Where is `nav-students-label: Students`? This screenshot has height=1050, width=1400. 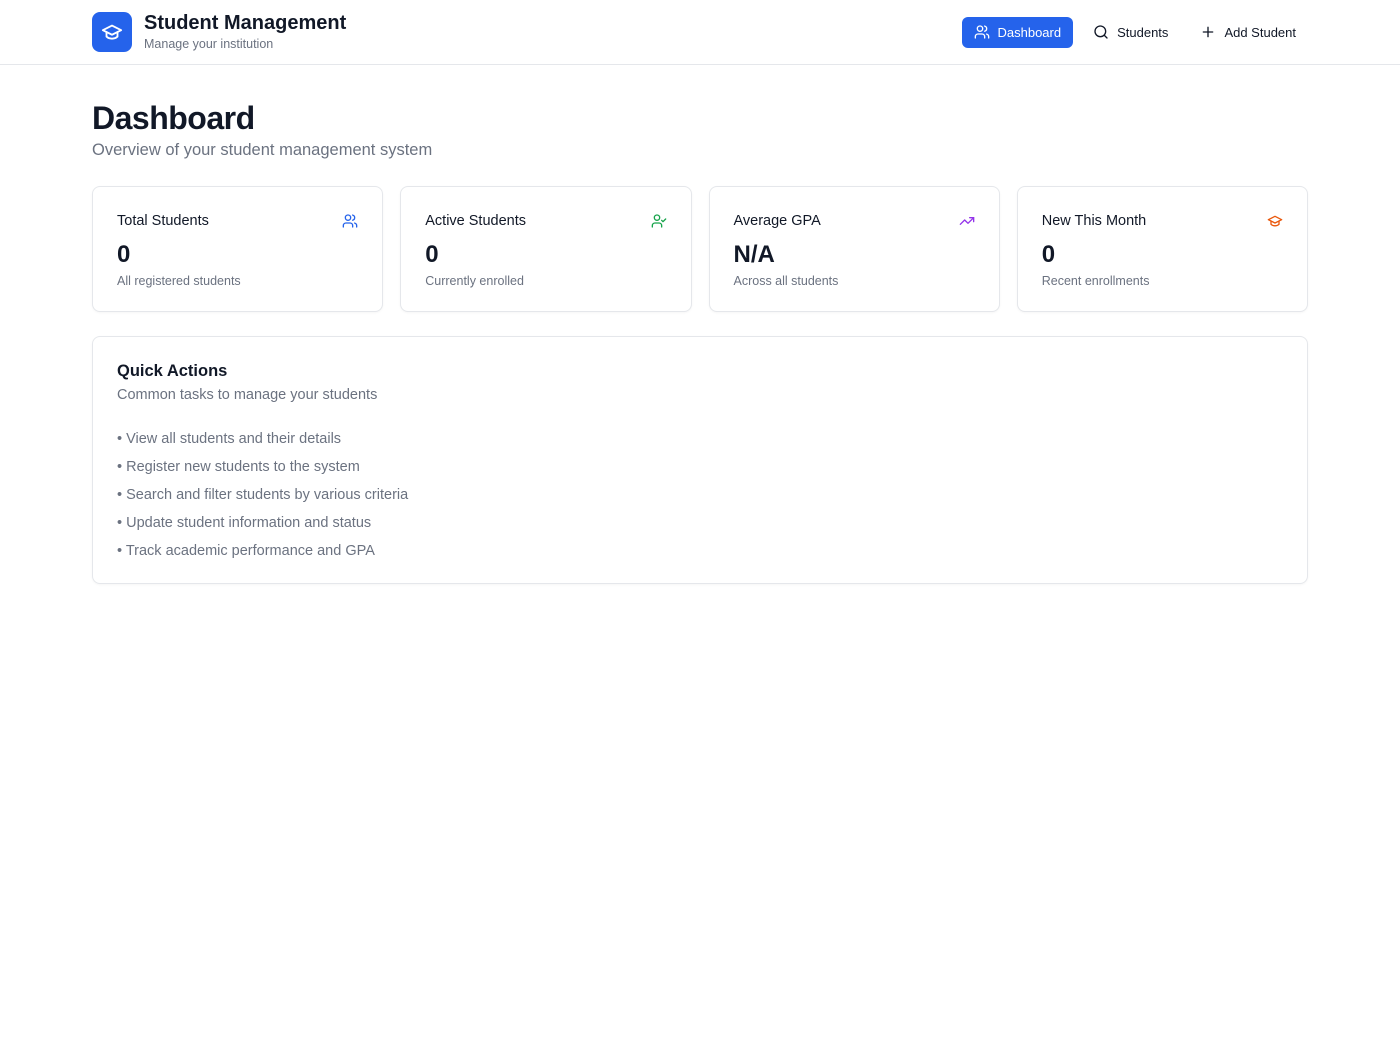
nav-students-label: Students is located at coordinates (1143, 32).